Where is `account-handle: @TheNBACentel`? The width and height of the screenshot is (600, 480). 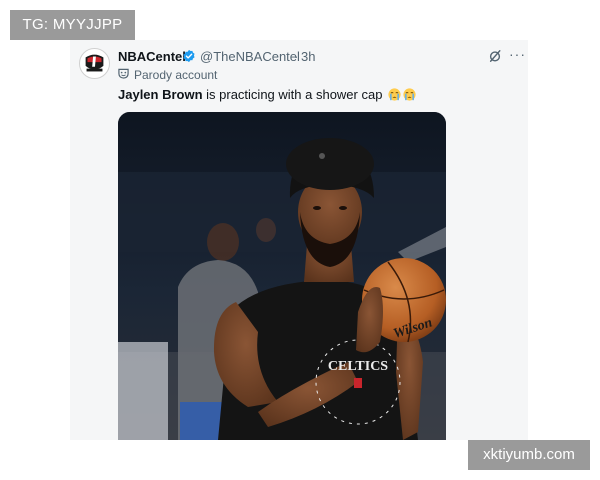
account-handle: @TheNBACentel is located at coordinates (250, 56).